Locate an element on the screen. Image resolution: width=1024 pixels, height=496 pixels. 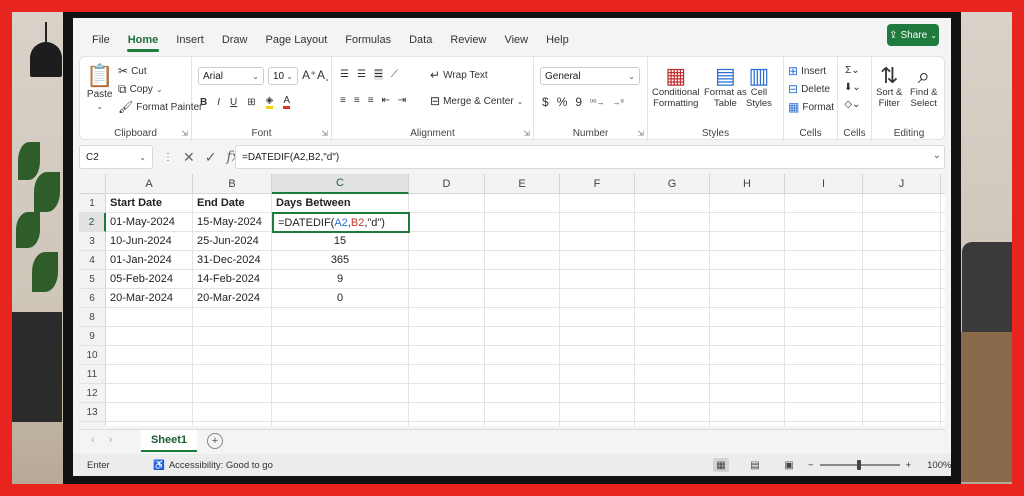
add-sheet-icon: + is located at coordinates (215, 441).